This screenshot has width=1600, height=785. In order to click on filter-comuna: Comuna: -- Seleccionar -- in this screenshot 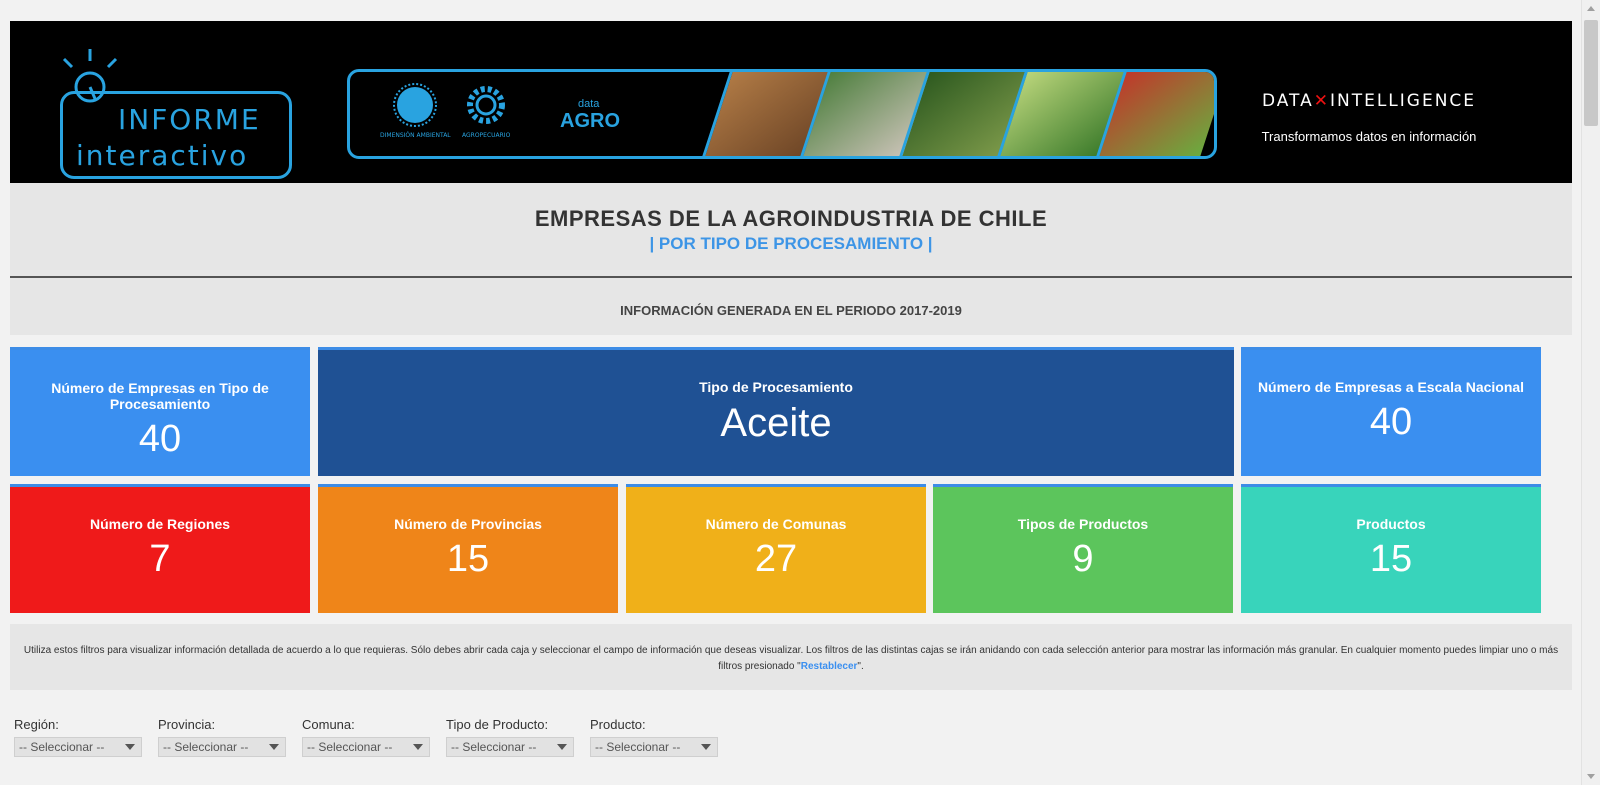, I will do `click(366, 737)`.